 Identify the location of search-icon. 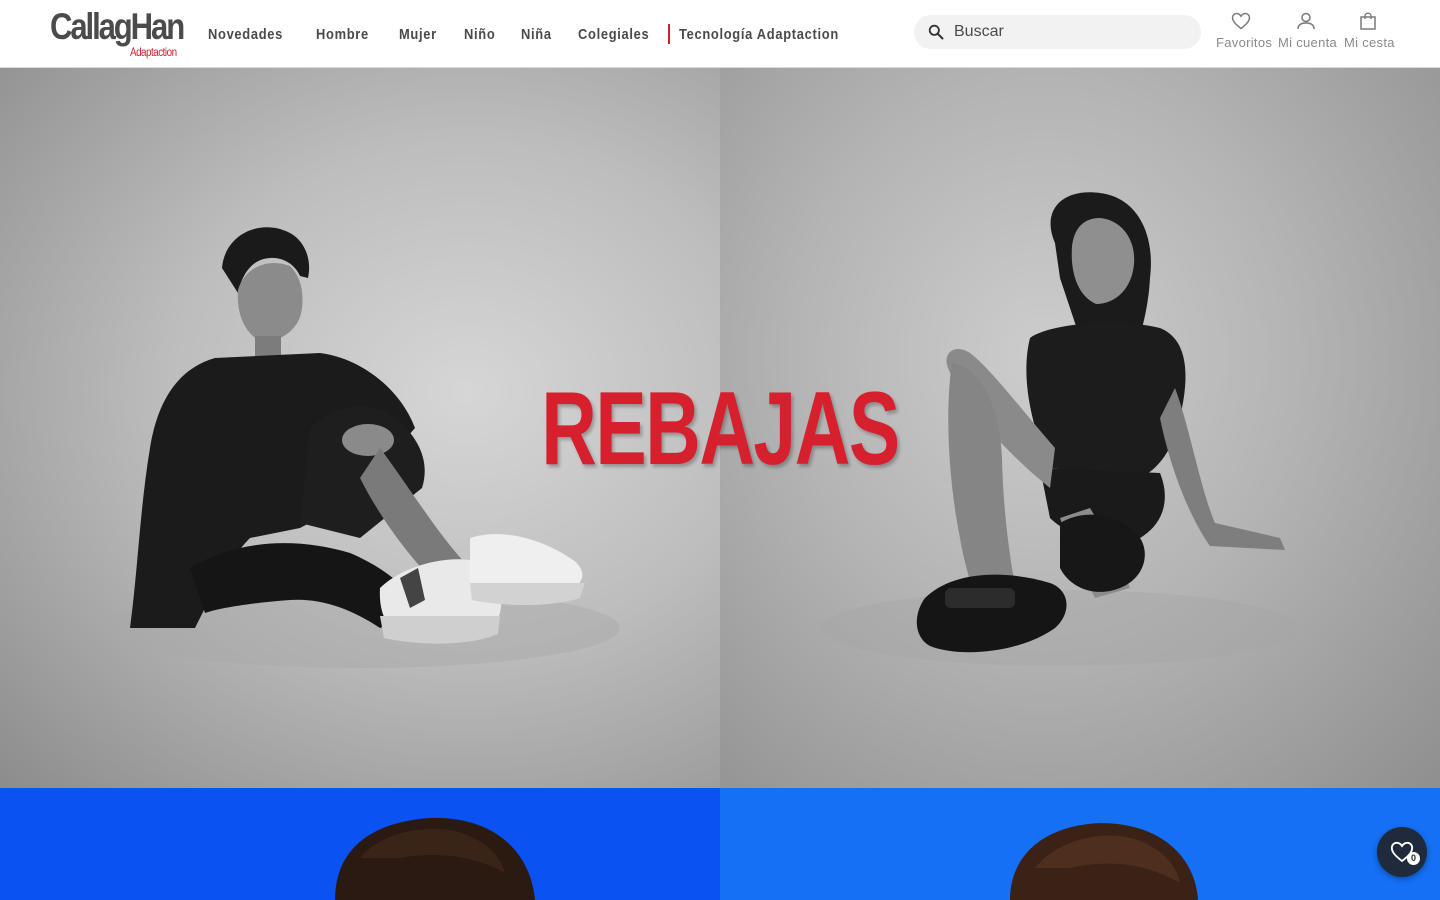
(936, 32).